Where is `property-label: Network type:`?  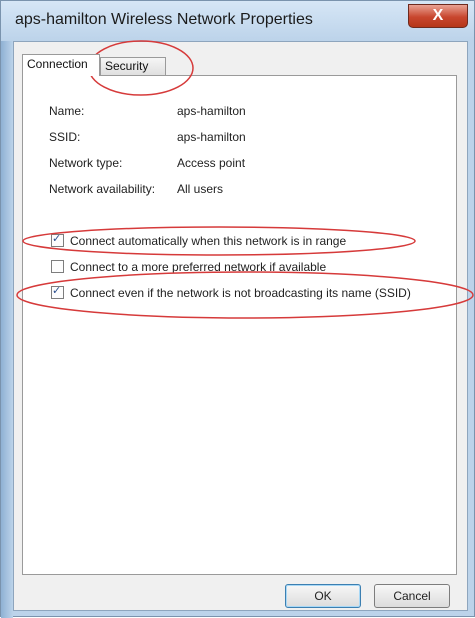 property-label: Network type: is located at coordinates (86, 163).